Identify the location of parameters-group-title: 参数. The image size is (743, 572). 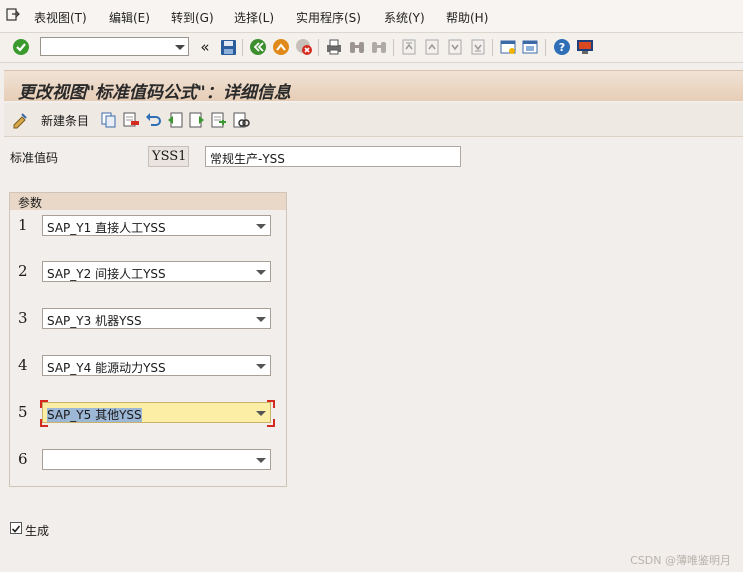
(30, 203).